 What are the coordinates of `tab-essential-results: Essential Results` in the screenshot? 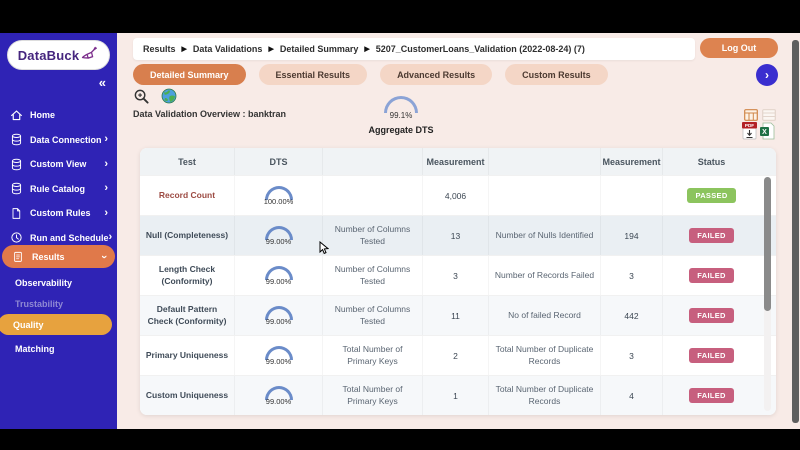 It's located at (313, 74).